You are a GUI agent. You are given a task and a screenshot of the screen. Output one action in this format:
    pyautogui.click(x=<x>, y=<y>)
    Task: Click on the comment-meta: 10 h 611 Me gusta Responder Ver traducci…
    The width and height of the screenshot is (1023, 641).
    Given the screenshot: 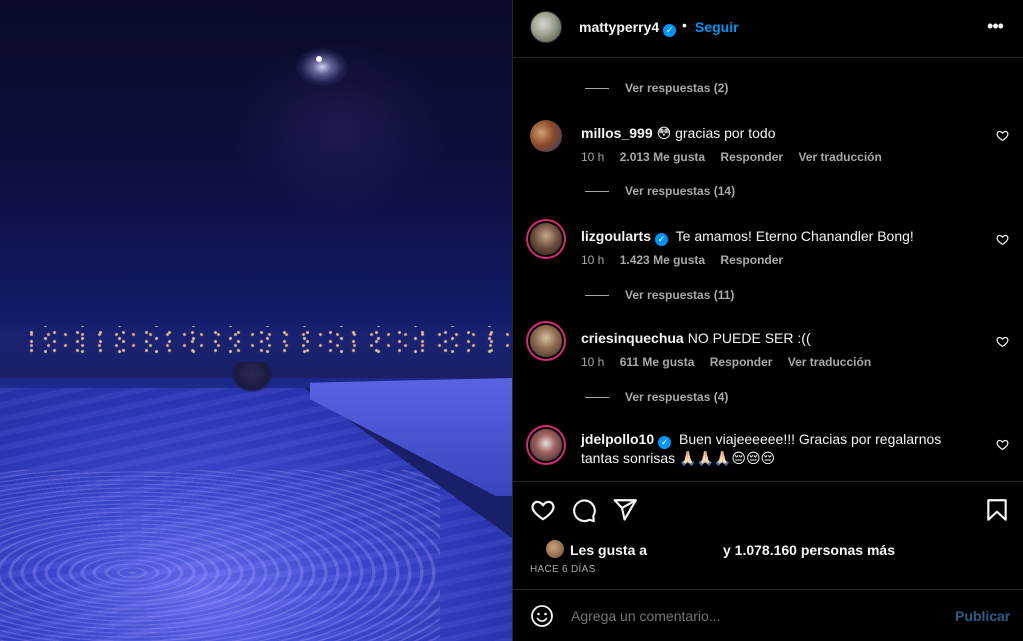 What is the action you would take?
    pyautogui.click(x=732, y=362)
    